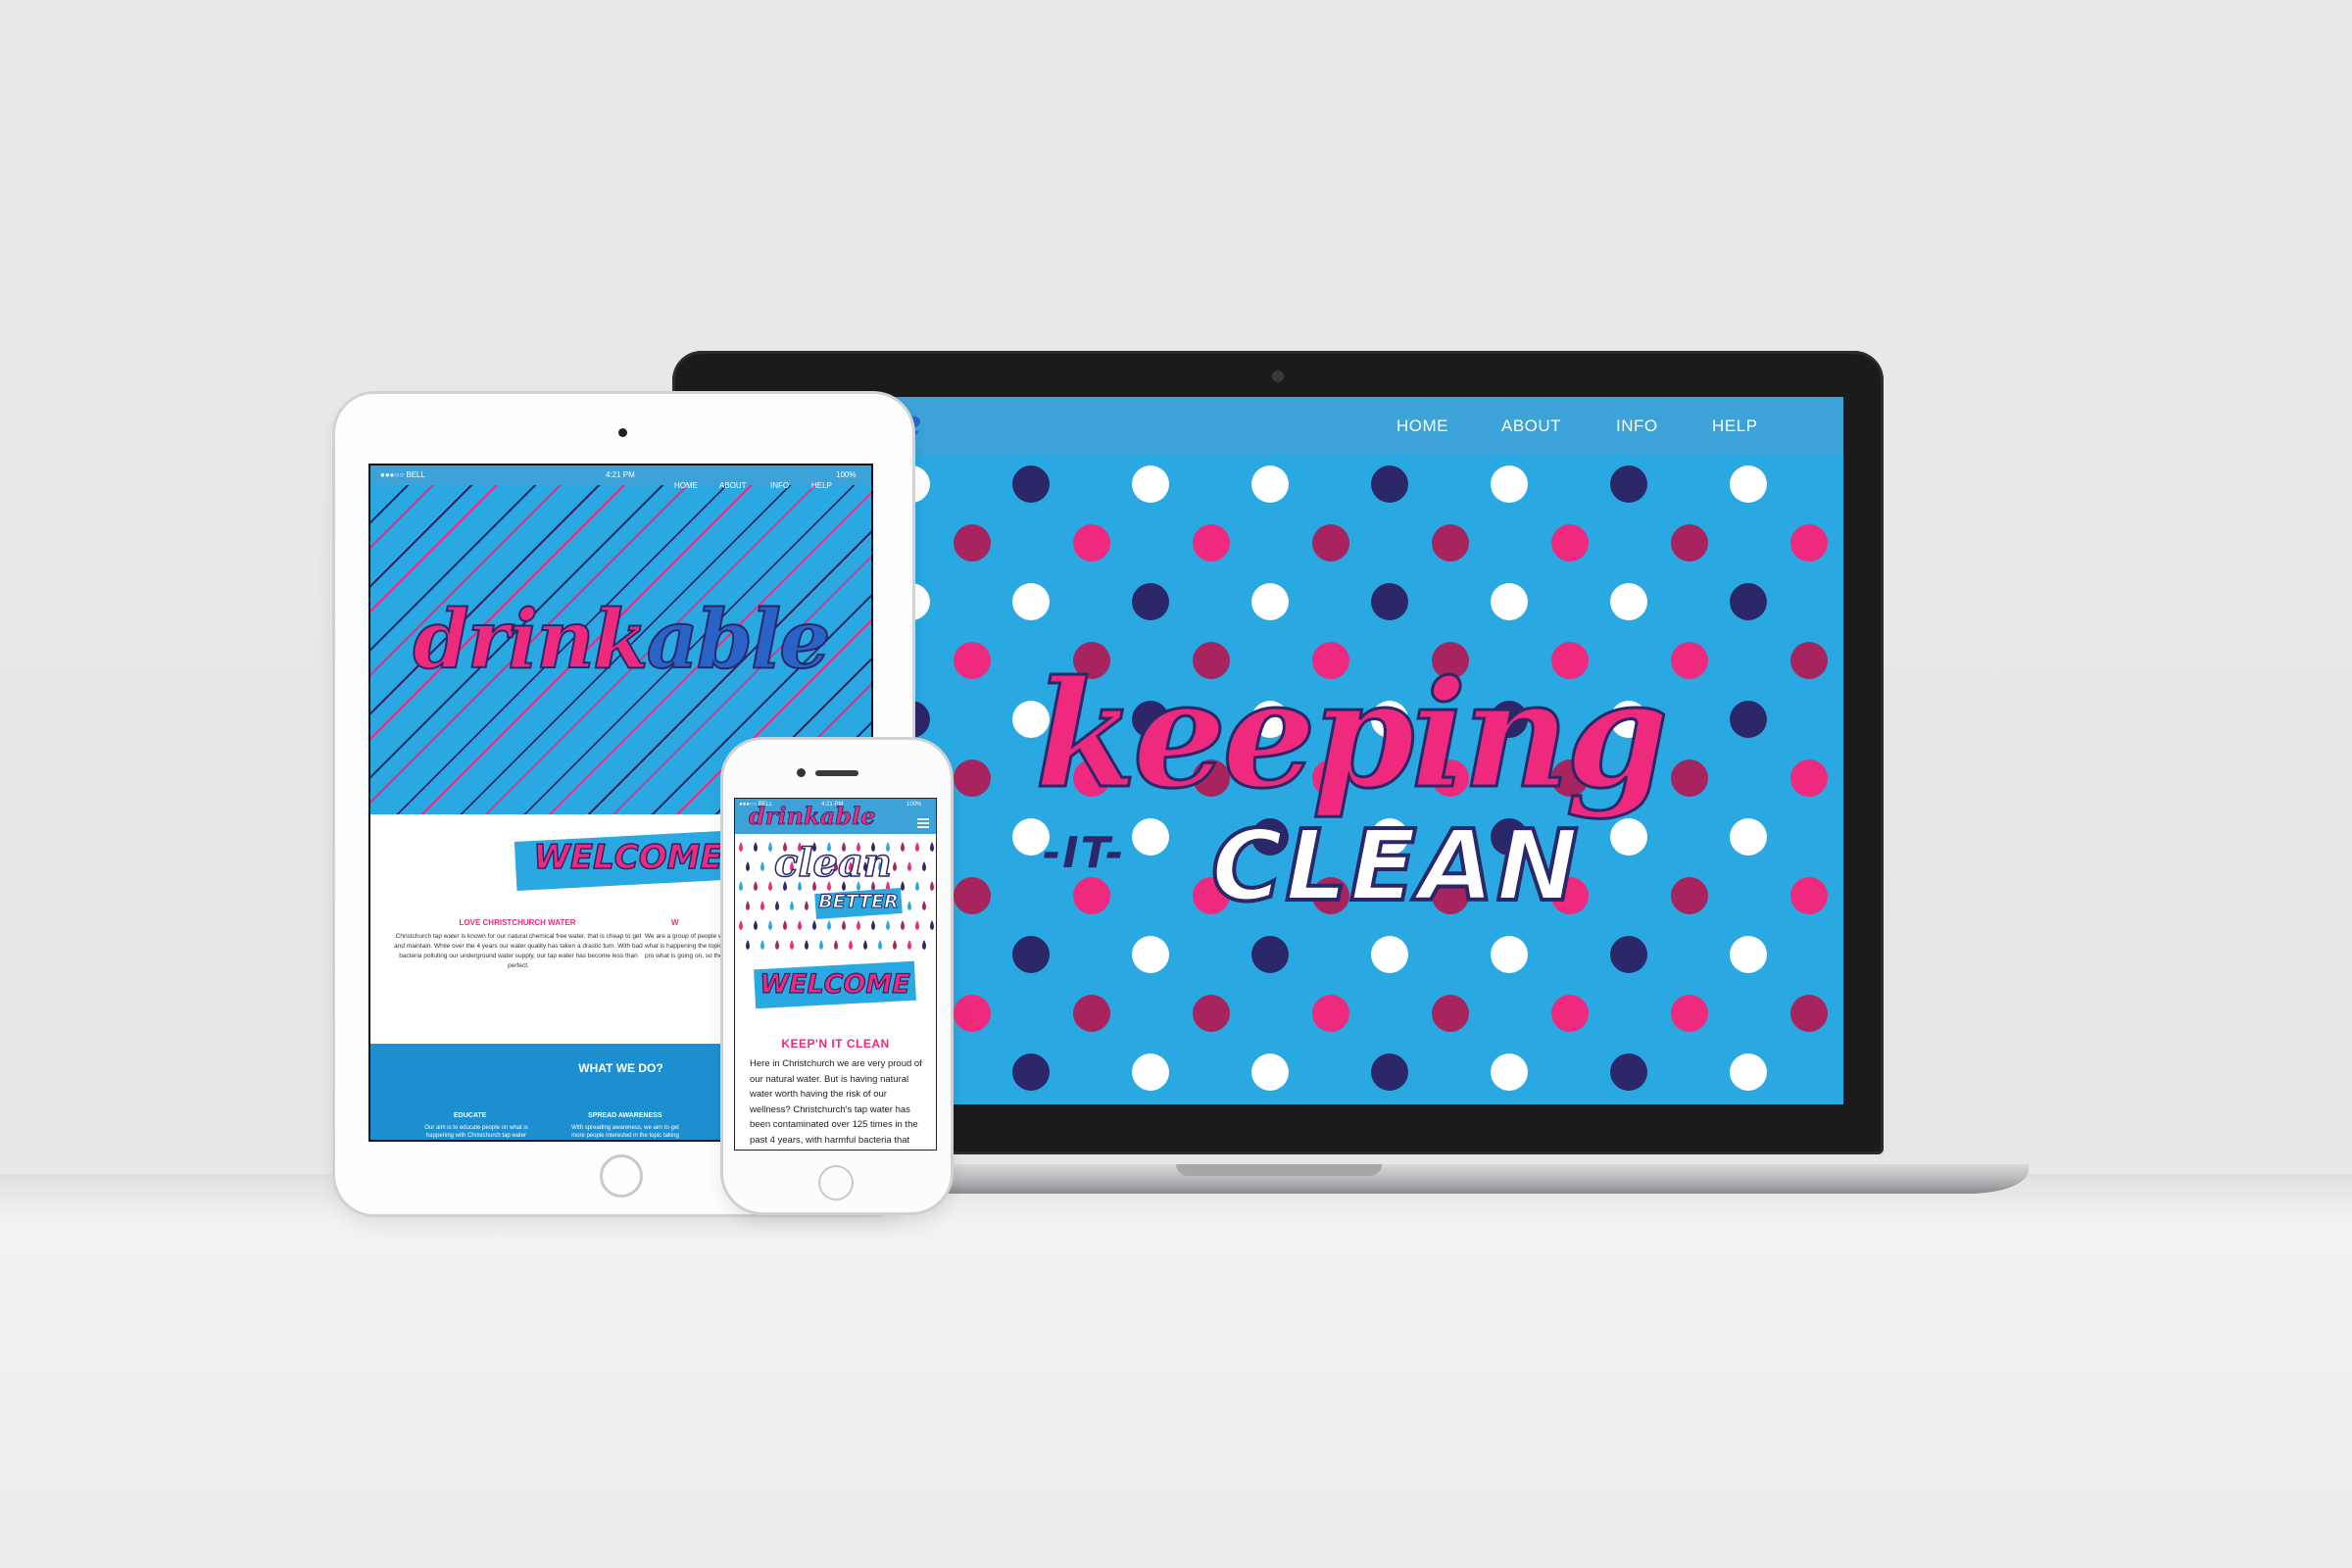 The image size is (2352, 1568). I want to click on hamburger-menu-icon, so click(923, 824).